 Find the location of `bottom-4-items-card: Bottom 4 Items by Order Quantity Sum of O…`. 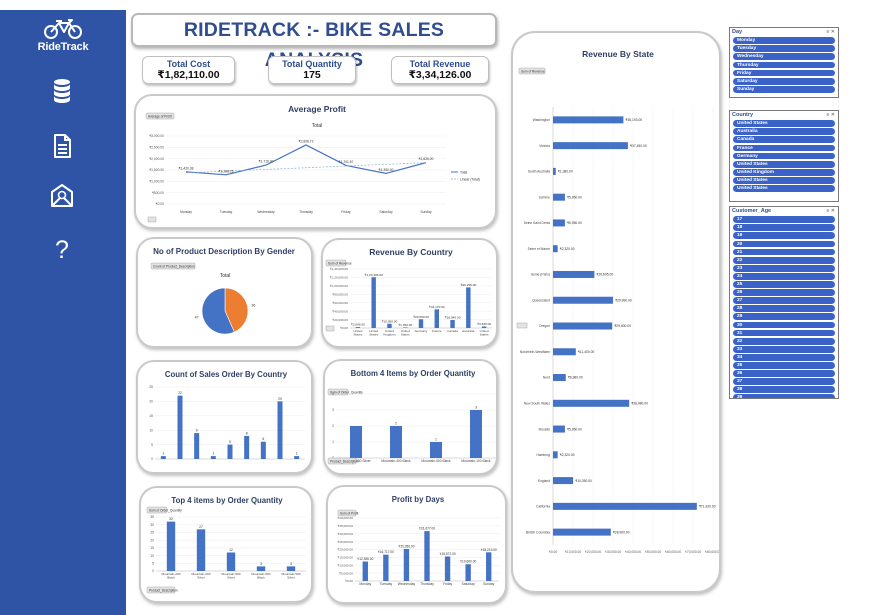

bottom-4-items-card: Bottom 4 Items by Order Quantity Sum of O… is located at coordinates (410, 417).